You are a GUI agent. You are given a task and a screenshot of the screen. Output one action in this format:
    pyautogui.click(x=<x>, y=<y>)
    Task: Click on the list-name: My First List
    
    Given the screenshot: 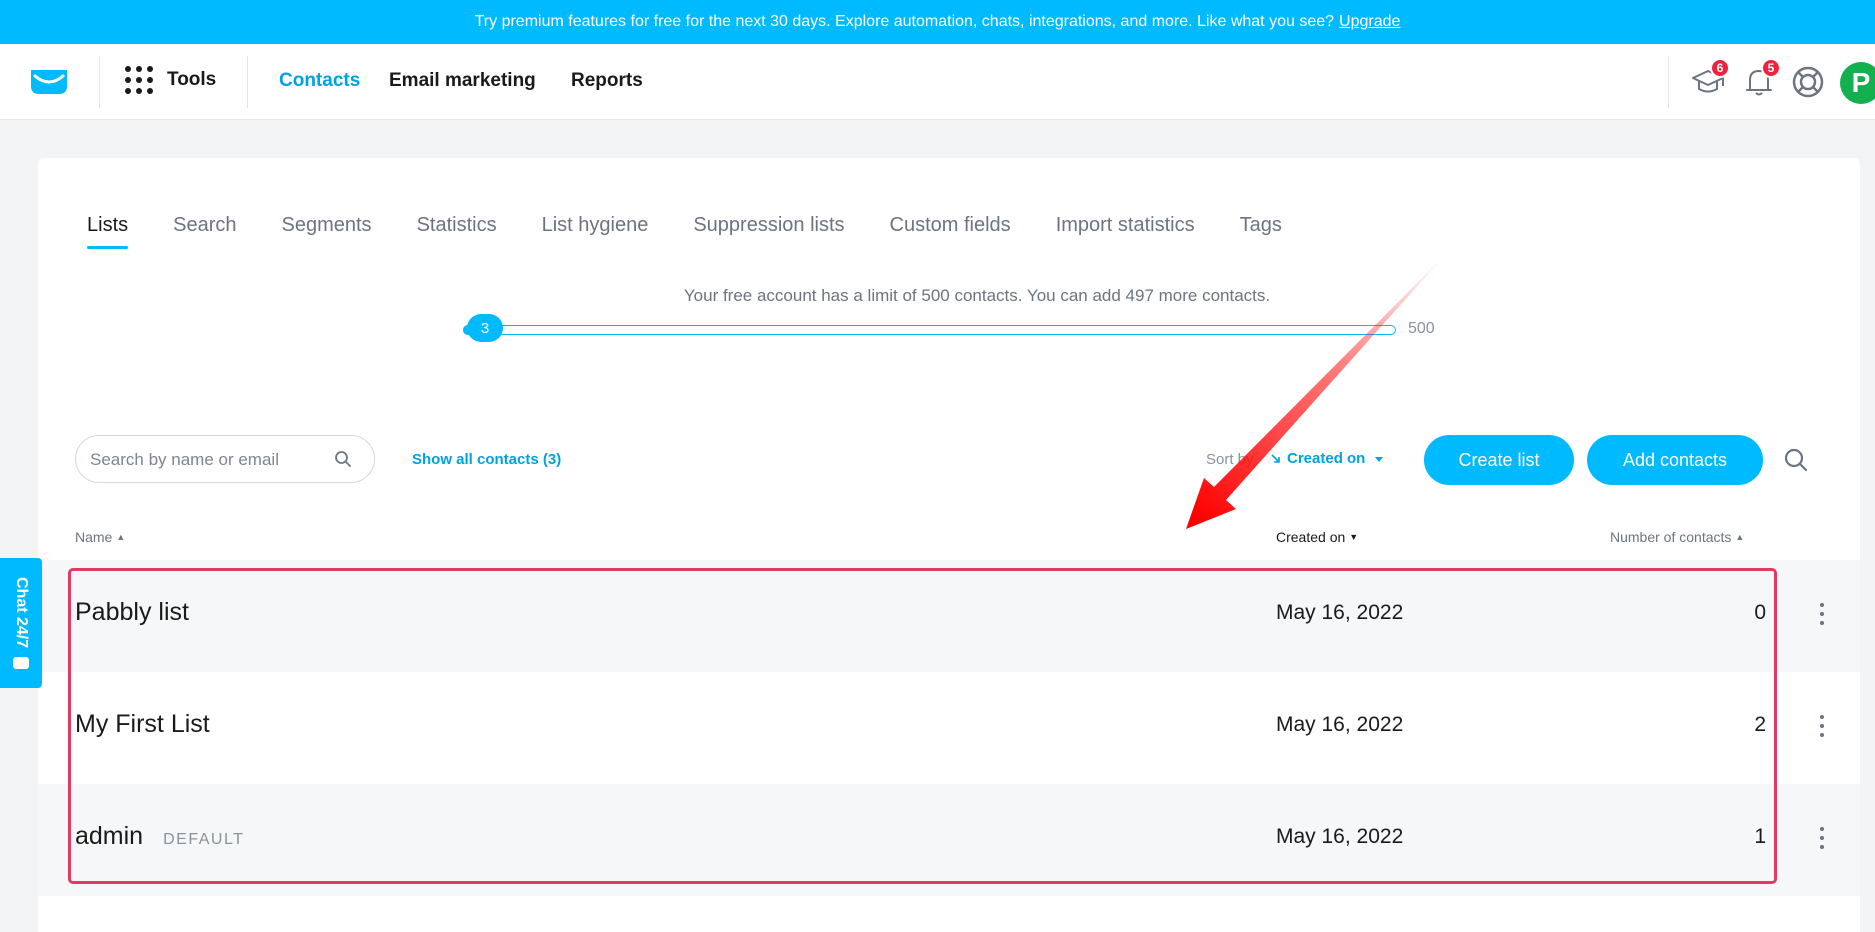 What is the action you would take?
    pyautogui.click(x=142, y=724)
    